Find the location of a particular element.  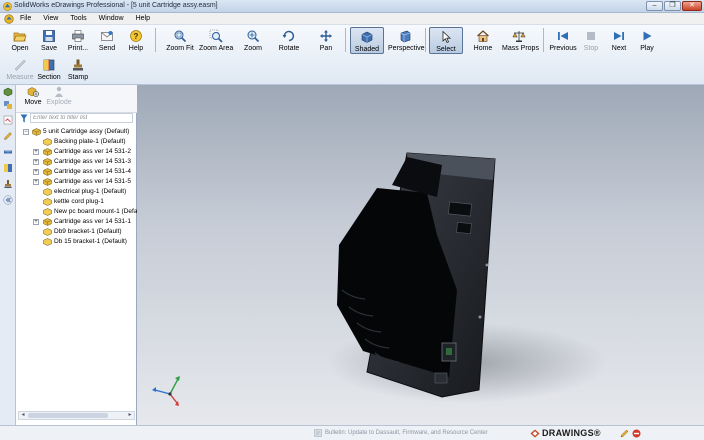

filter-icon is located at coordinates (24, 118).